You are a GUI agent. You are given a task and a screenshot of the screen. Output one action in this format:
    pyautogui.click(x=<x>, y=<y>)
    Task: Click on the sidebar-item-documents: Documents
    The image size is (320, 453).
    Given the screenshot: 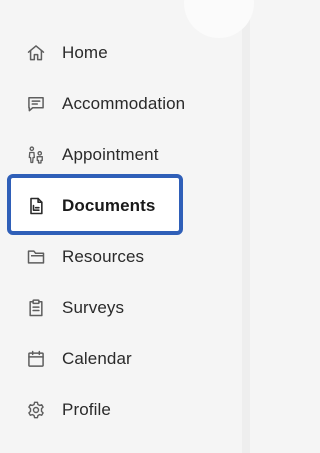 What is the action you would take?
    pyautogui.click(x=90, y=206)
    